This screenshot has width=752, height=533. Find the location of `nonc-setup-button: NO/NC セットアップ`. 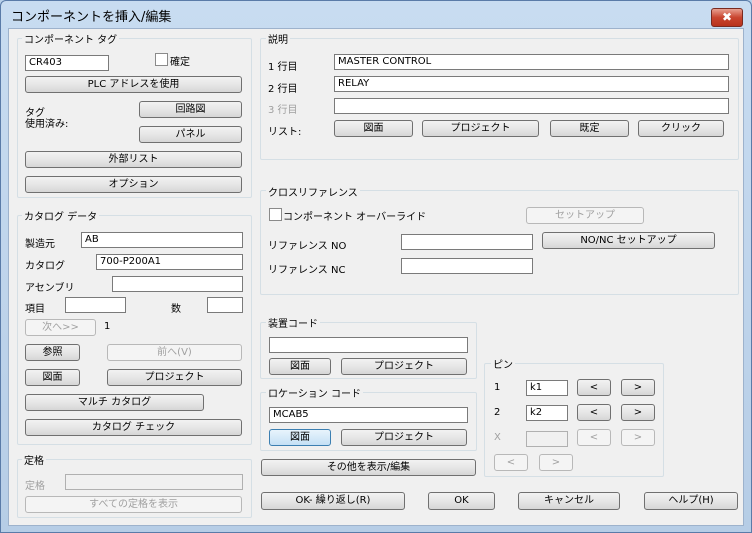

nonc-setup-button: NO/NC セットアップ is located at coordinates (628, 240).